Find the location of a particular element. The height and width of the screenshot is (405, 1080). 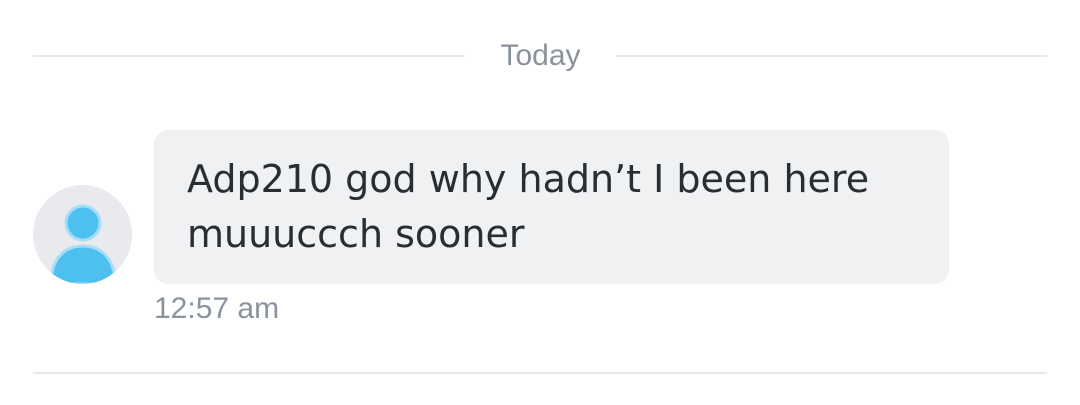

user-avatar-icon is located at coordinates (83, 244).